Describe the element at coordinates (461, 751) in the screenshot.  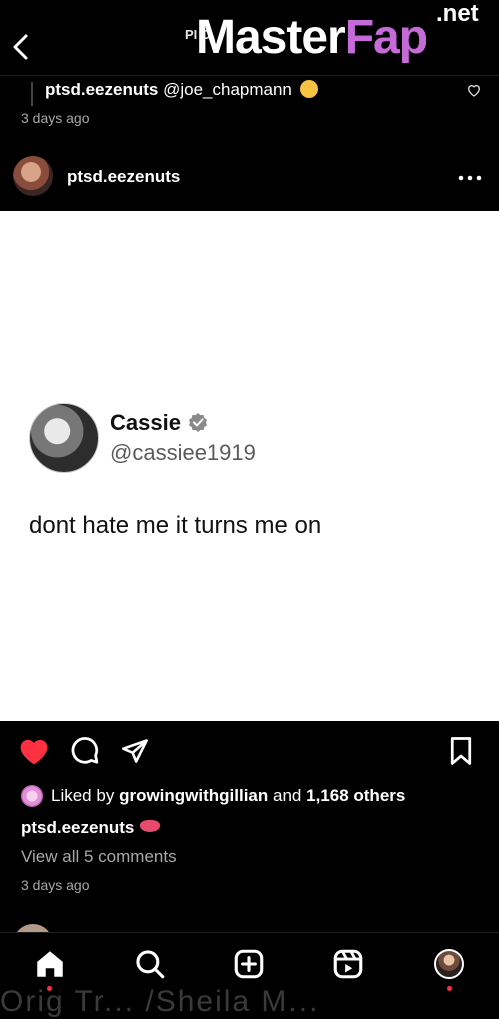
I see `bookmark-icon` at that location.